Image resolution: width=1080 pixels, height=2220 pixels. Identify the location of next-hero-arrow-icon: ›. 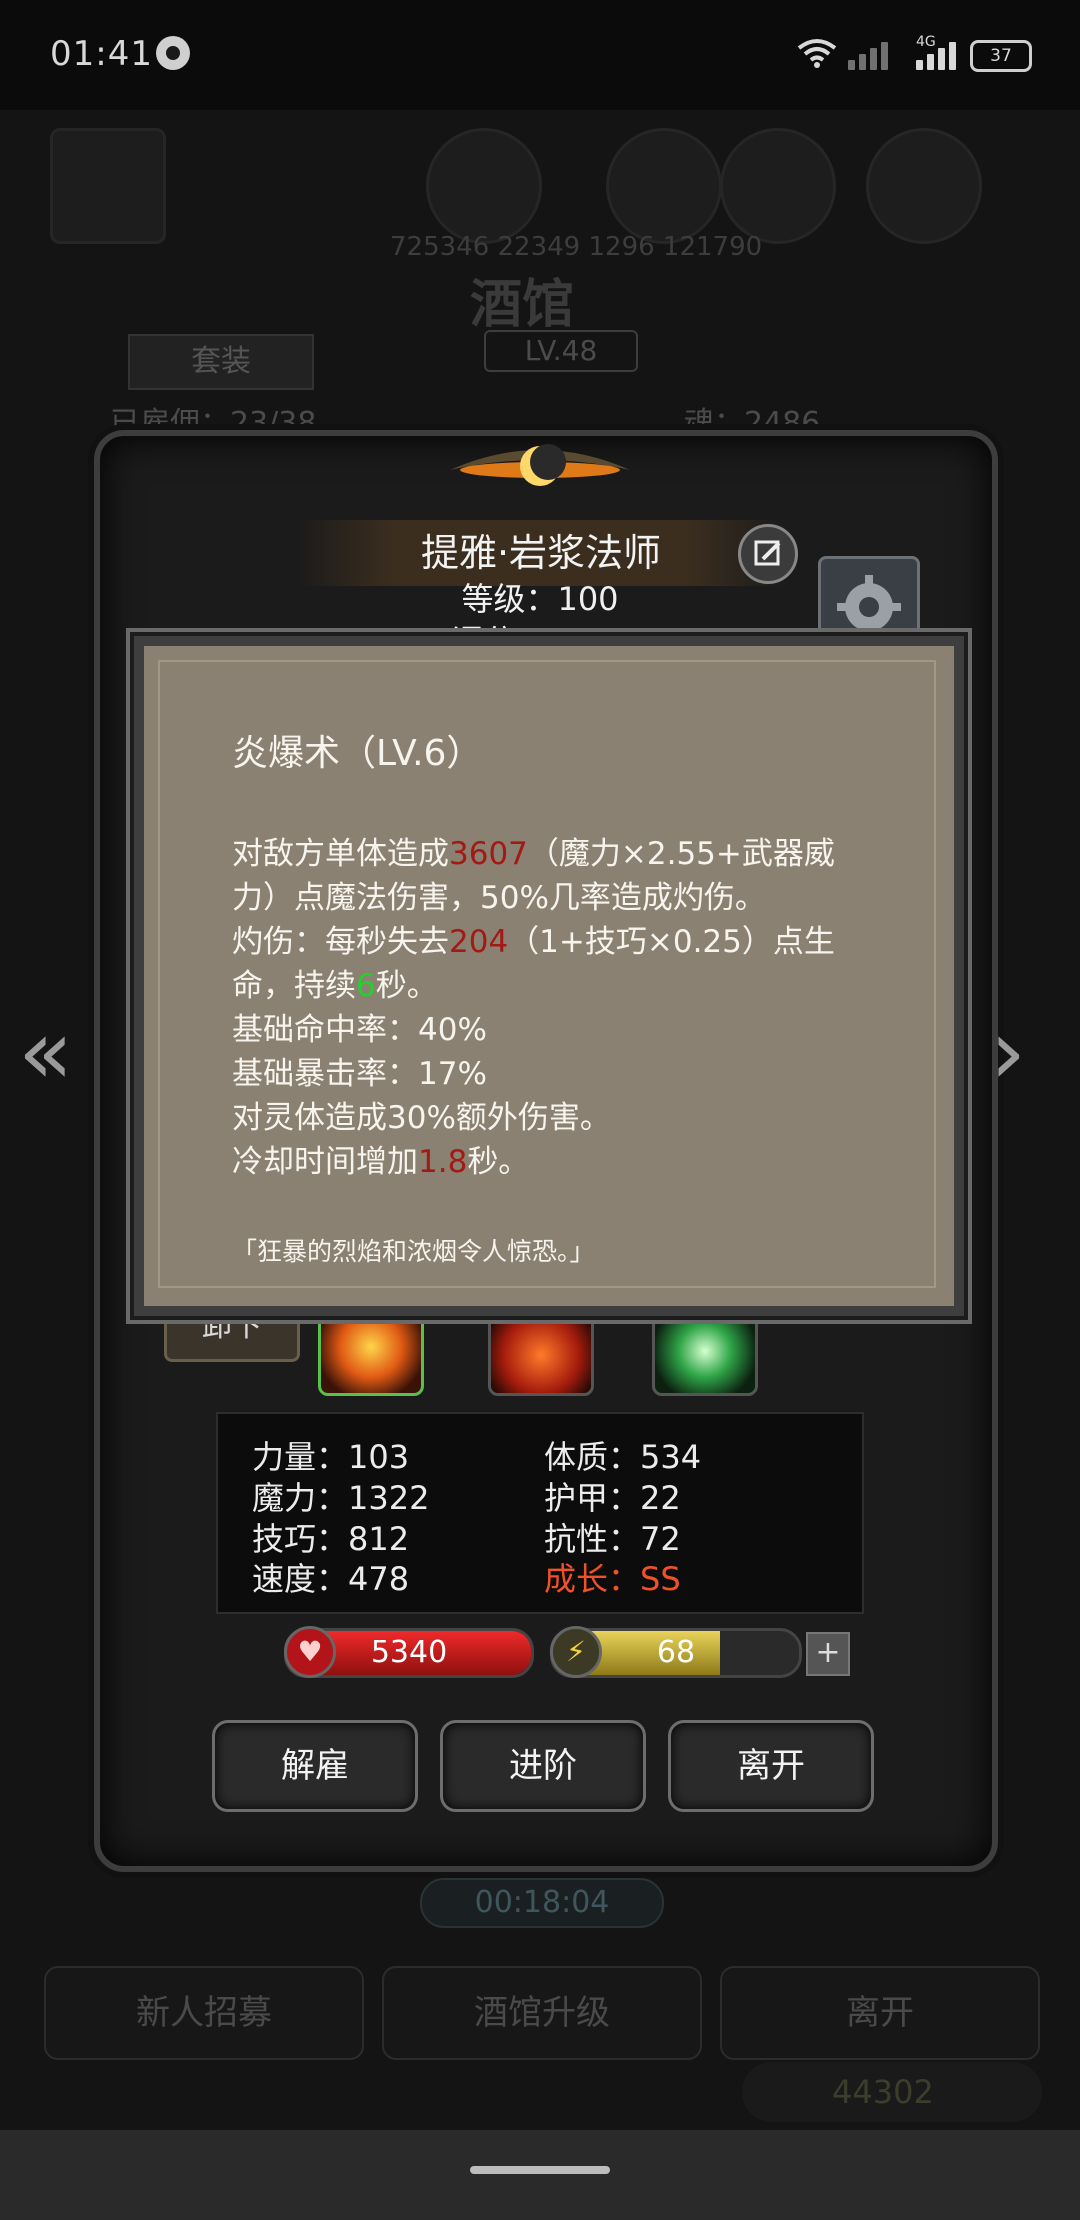
(1008, 1052).